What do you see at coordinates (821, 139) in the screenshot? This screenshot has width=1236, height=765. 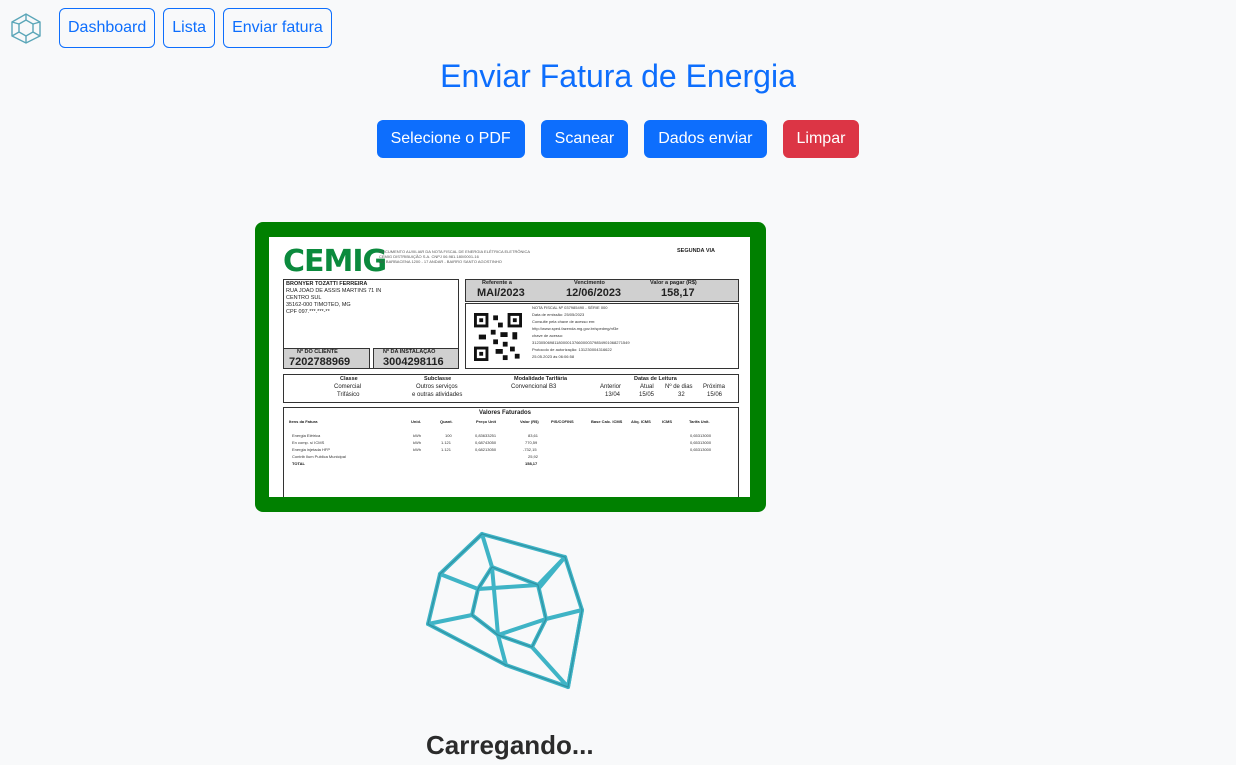 I see `clear-button: Limpar` at bounding box center [821, 139].